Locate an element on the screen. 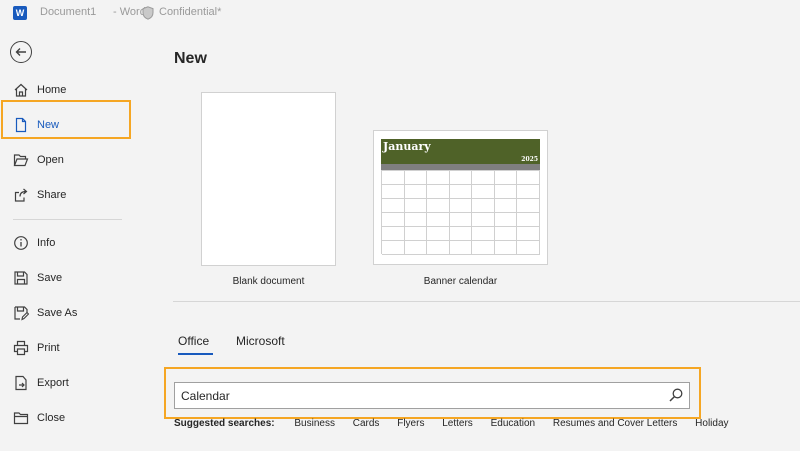 Image resolution: width=800 pixels, height=451 pixels. suggested-search-link: Letters is located at coordinates (457, 423).